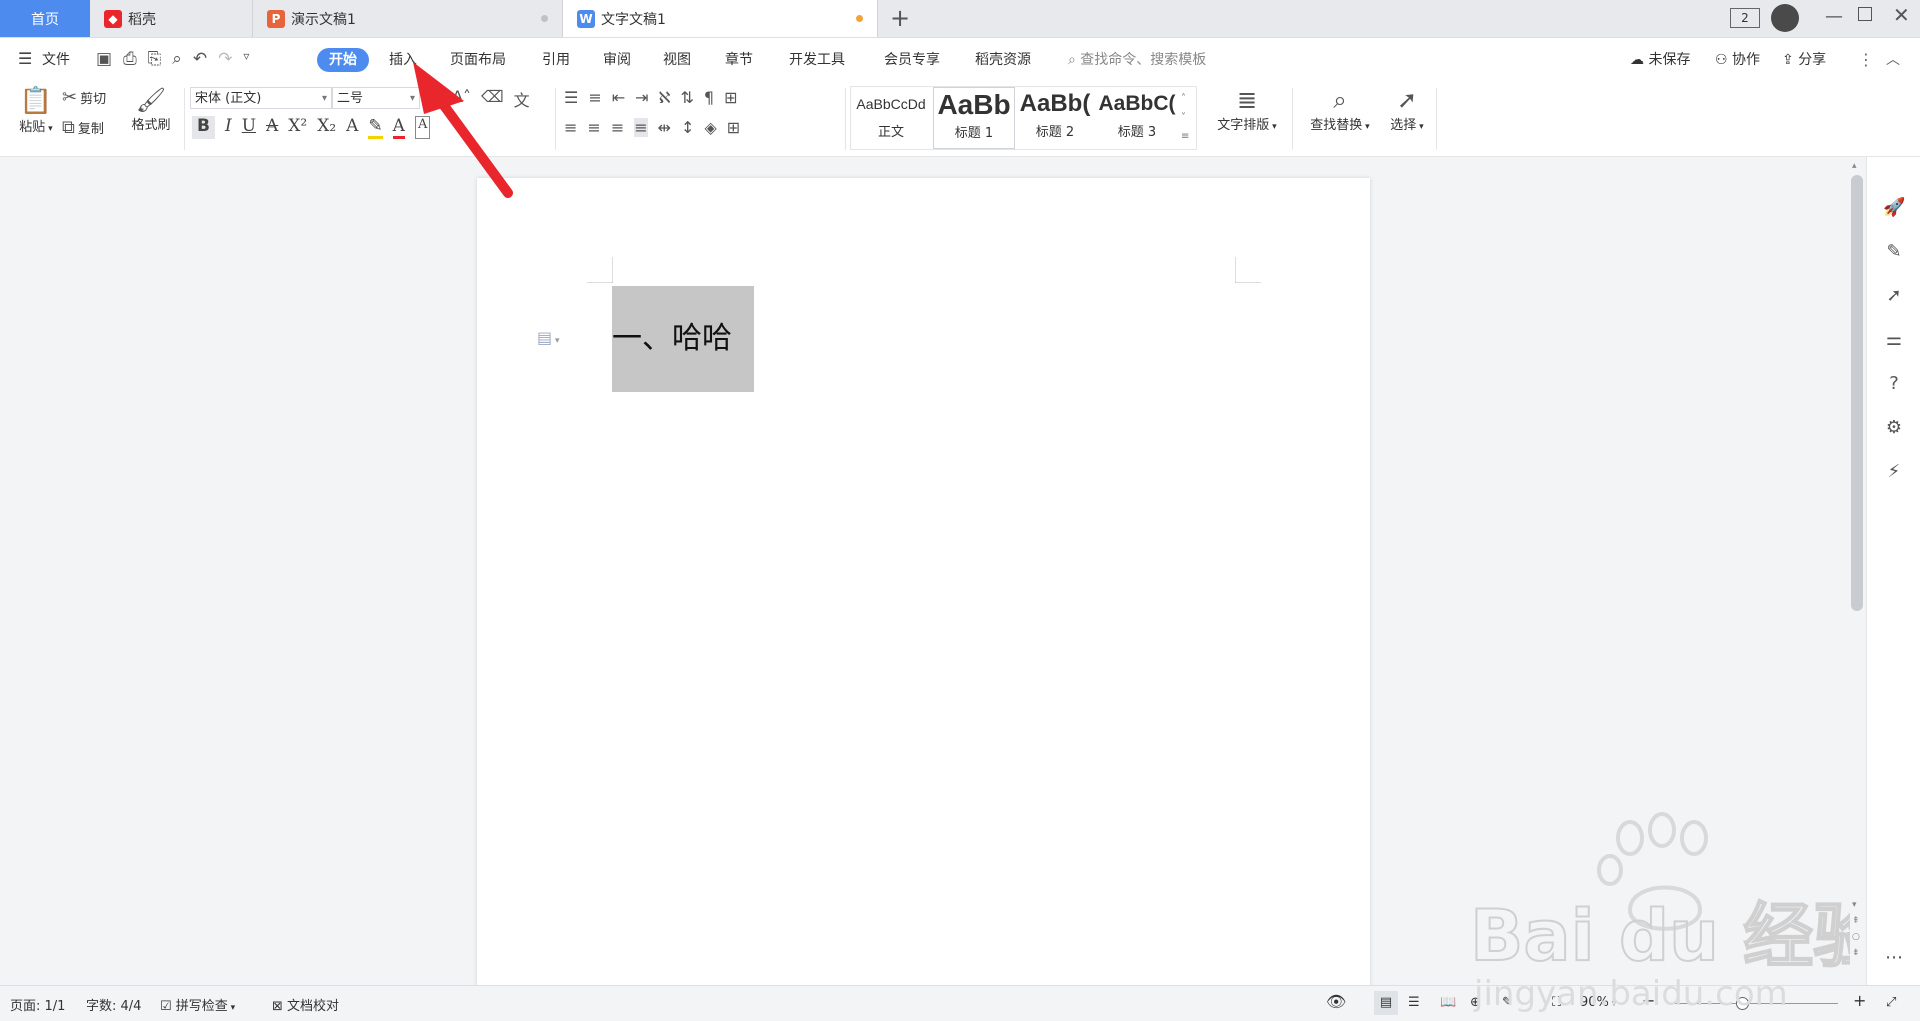 This screenshot has height=1021, width=1920. I want to click on menu-tab-review: 审阅, so click(617, 60).